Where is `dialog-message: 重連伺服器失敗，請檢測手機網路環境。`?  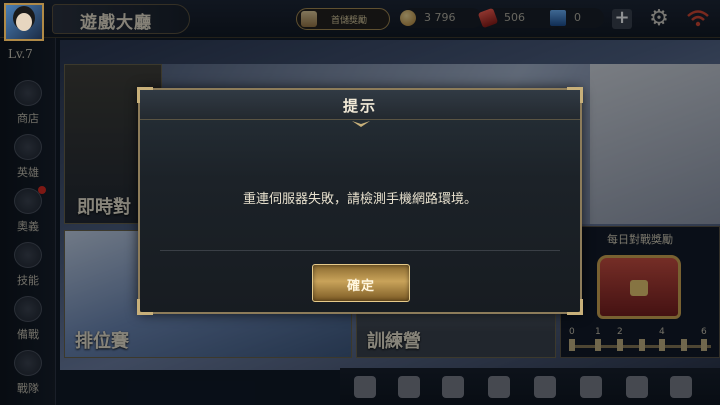
dialog-message: 重連伺服器失敗，請檢測手機網路環境。 is located at coordinates (359, 199).